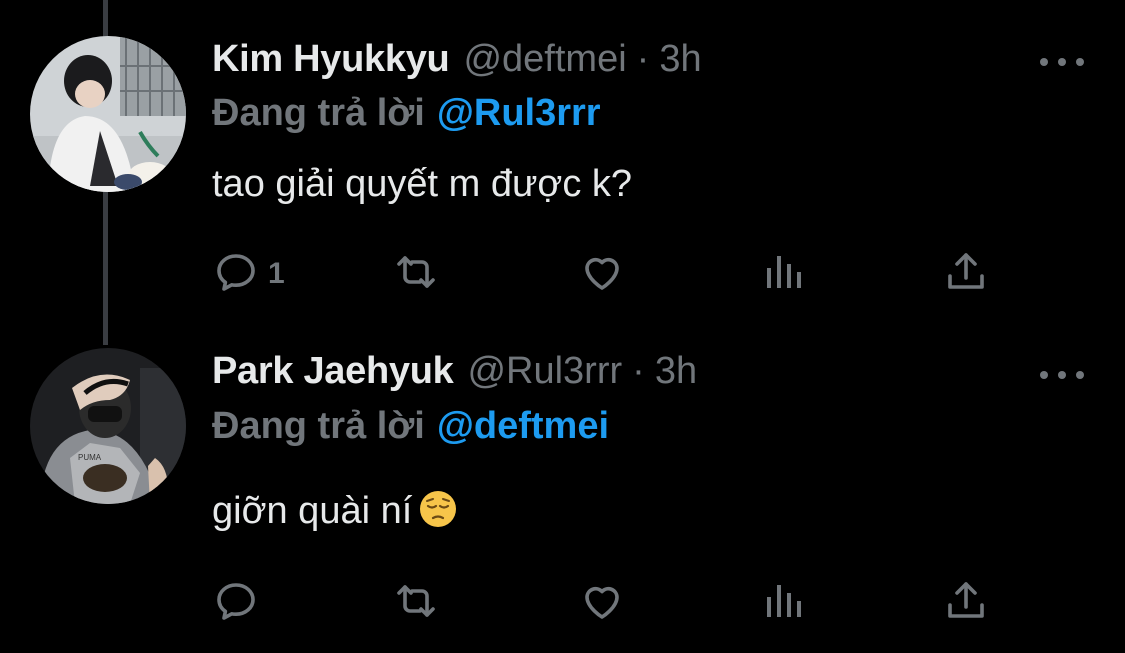 This screenshot has height=653, width=1125. Describe the element at coordinates (108, 114) in the screenshot. I see `avatar` at that location.